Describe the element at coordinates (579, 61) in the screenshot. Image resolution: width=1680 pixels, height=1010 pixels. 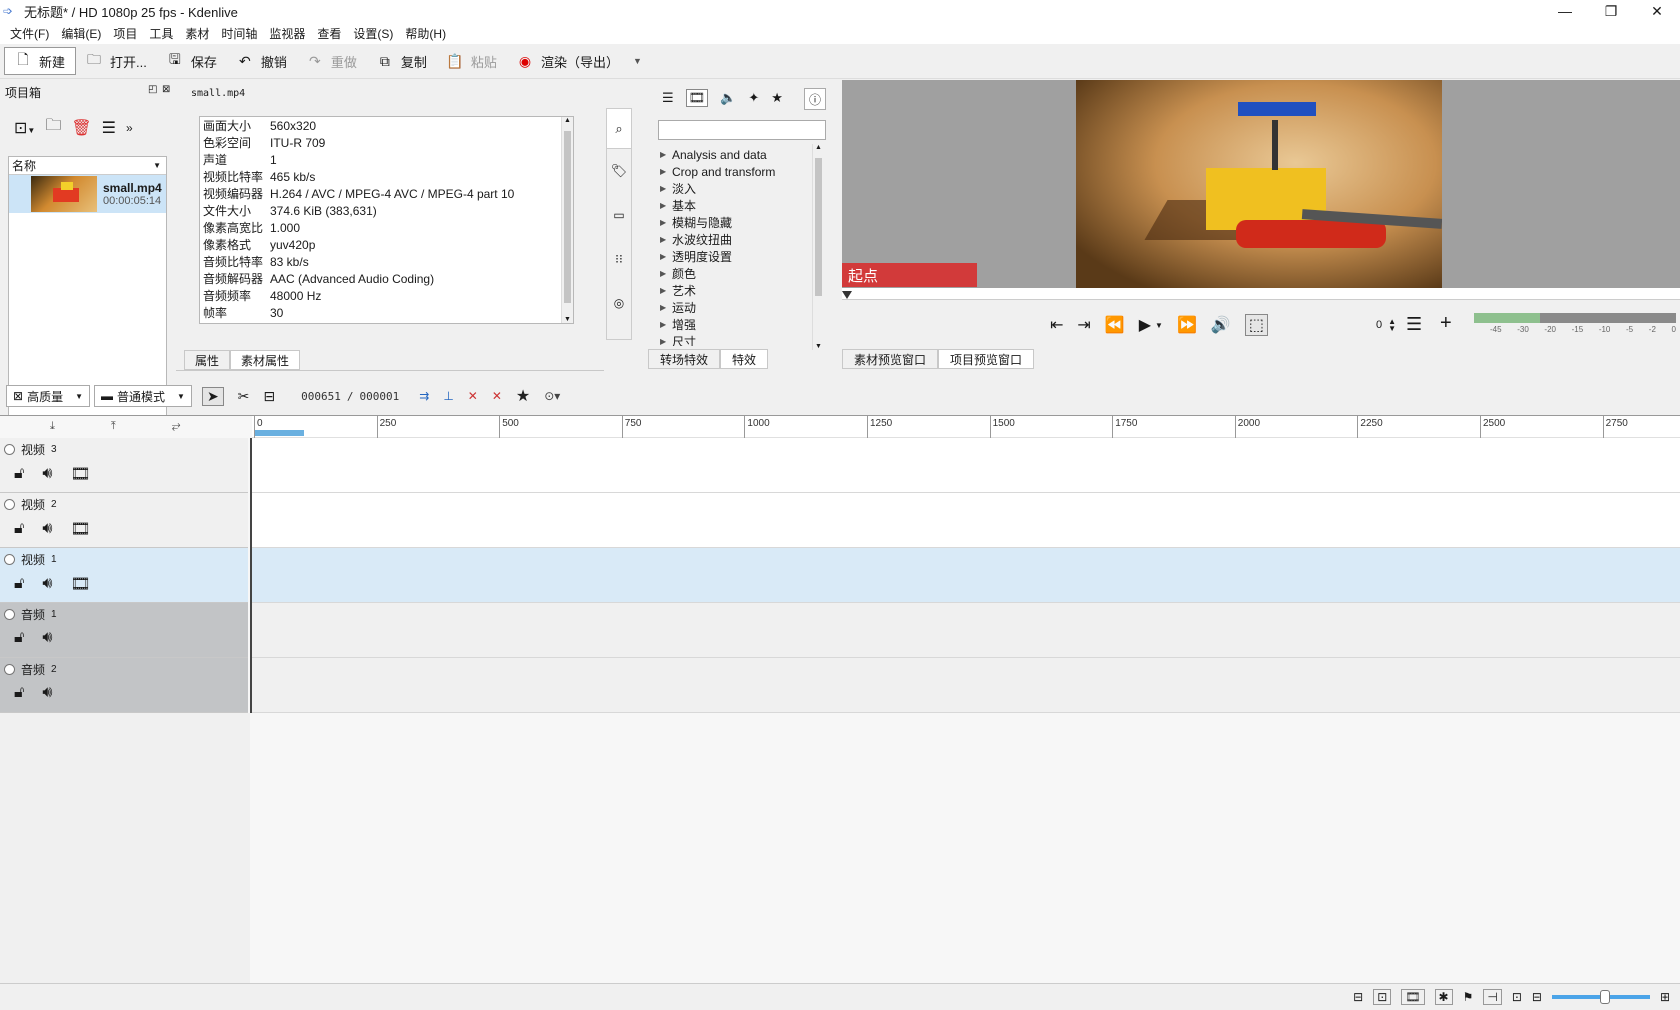
I see `render-button: ◉ 渲染（导出） ▼` at that location.